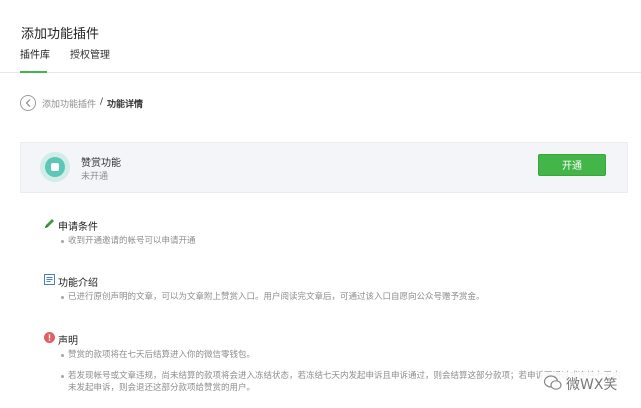  Describe the element at coordinates (338, 241) in the screenshot. I see `list-item: 收到开通邀请的帐号可以申请开通` at that location.